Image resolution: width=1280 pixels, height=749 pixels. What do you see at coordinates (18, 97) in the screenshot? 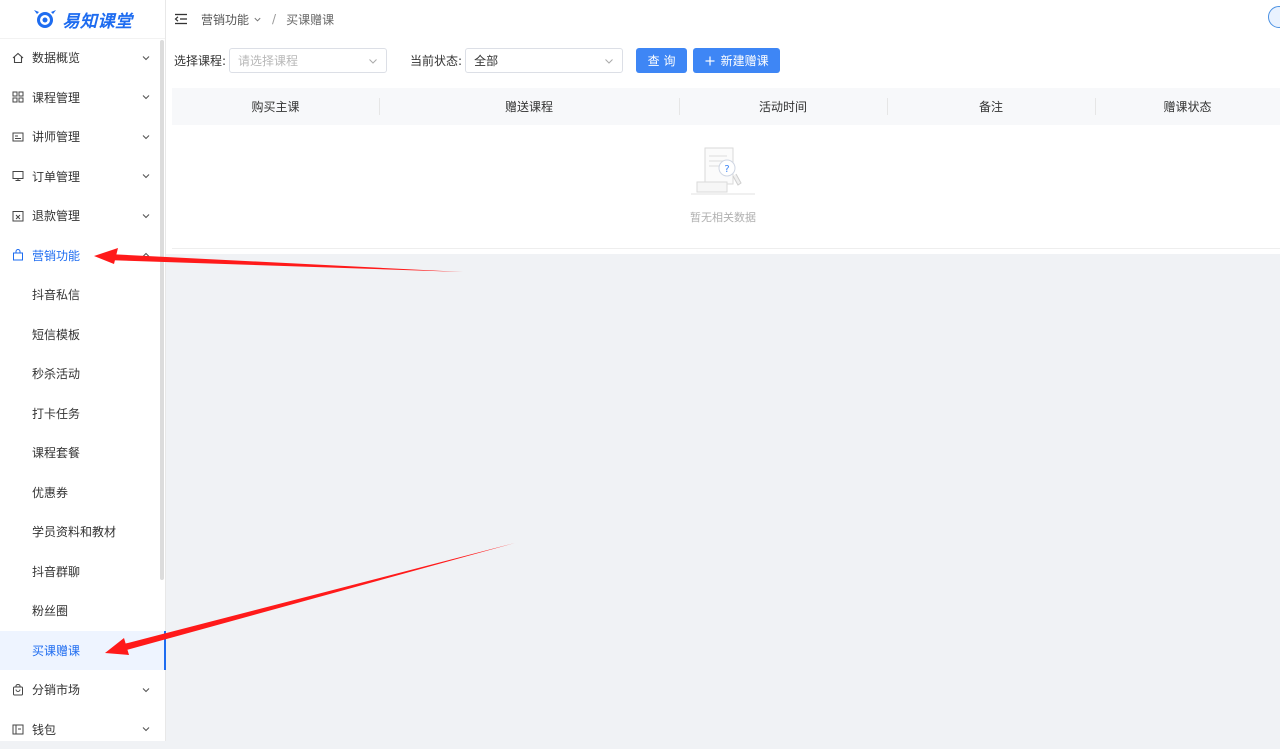
I see `grid-icon` at bounding box center [18, 97].